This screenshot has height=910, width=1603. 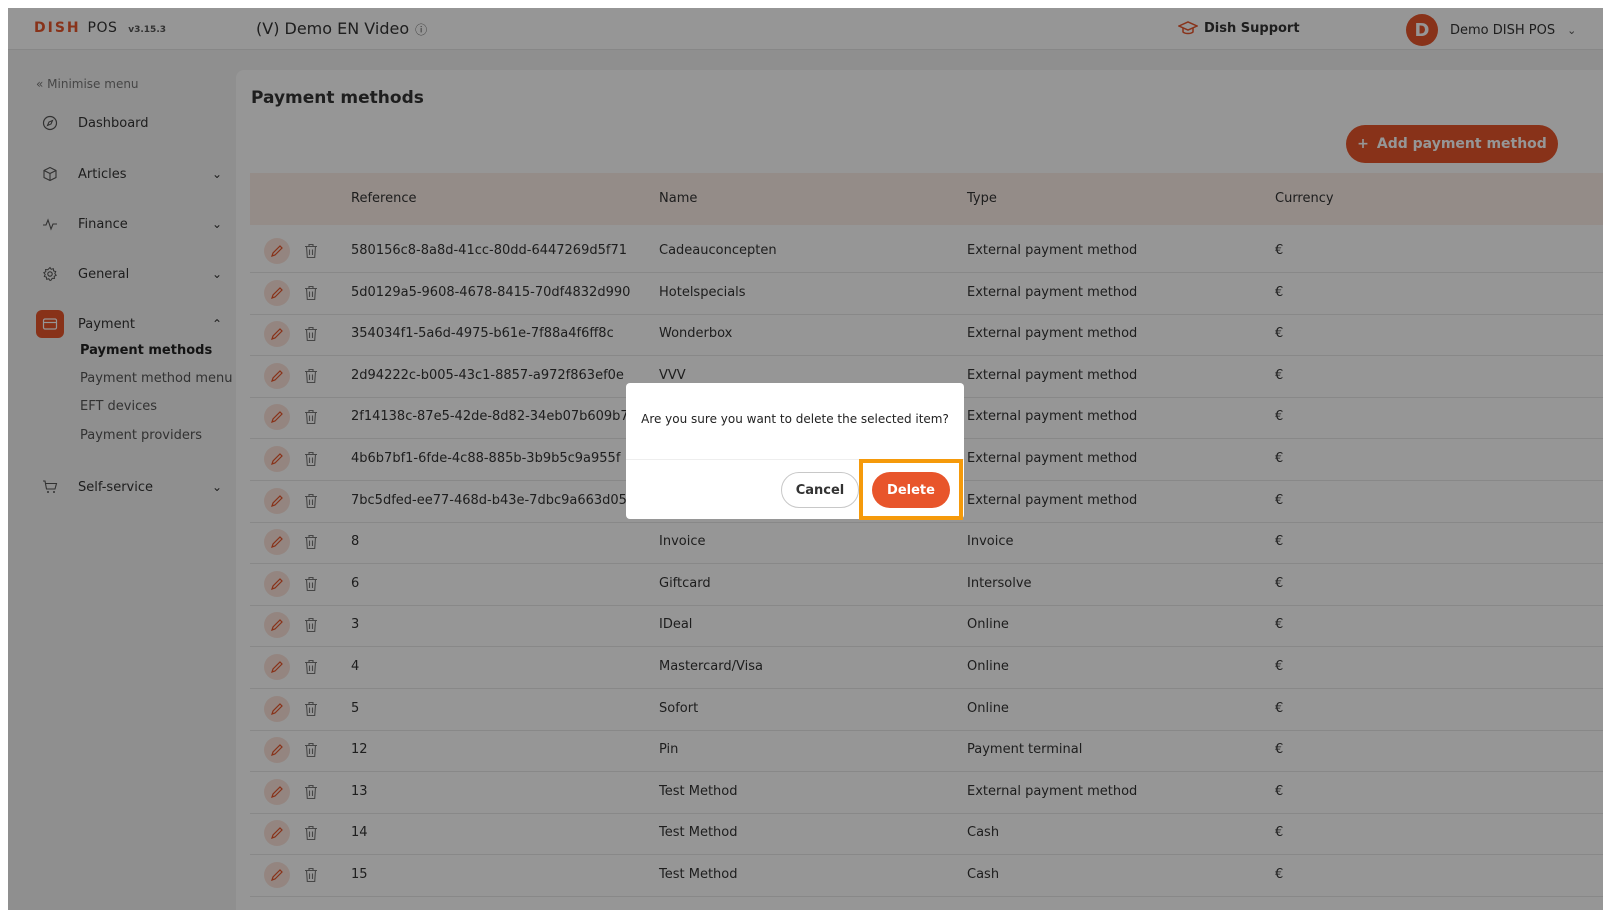 What do you see at coordinates (911, 489) in the screenshot?
I see `delete-button-highlight` at bounding box center [911, 489].